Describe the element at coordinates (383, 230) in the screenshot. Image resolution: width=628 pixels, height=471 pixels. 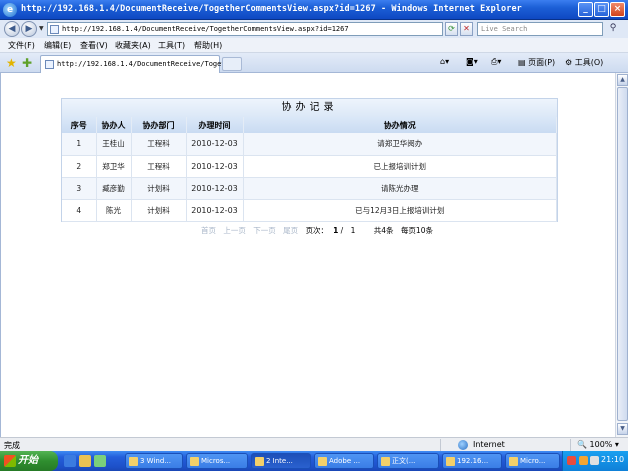
I see `total-count: 共4条` at that location.